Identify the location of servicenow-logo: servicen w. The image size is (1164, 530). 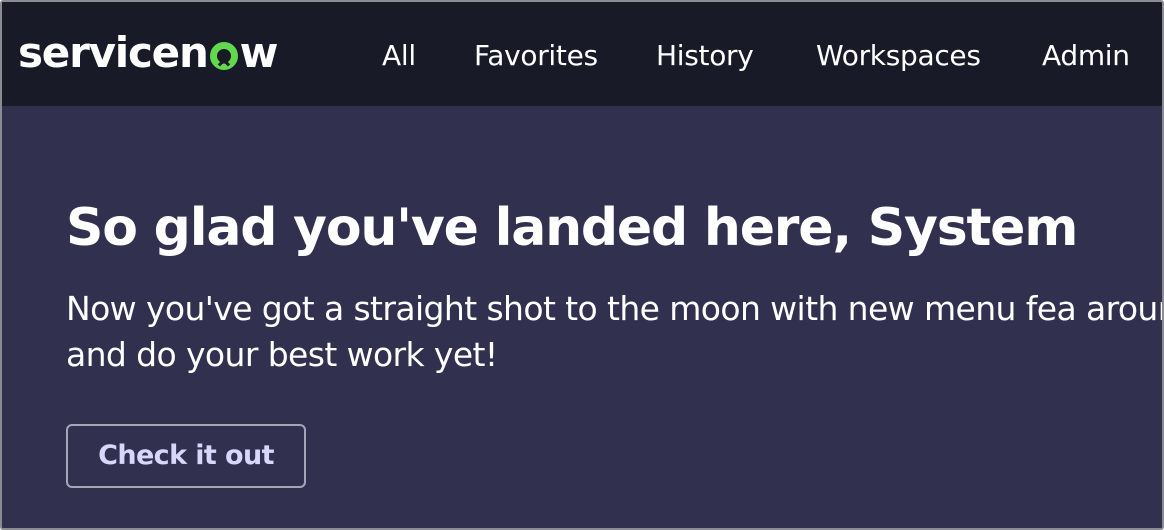
(148, 53).